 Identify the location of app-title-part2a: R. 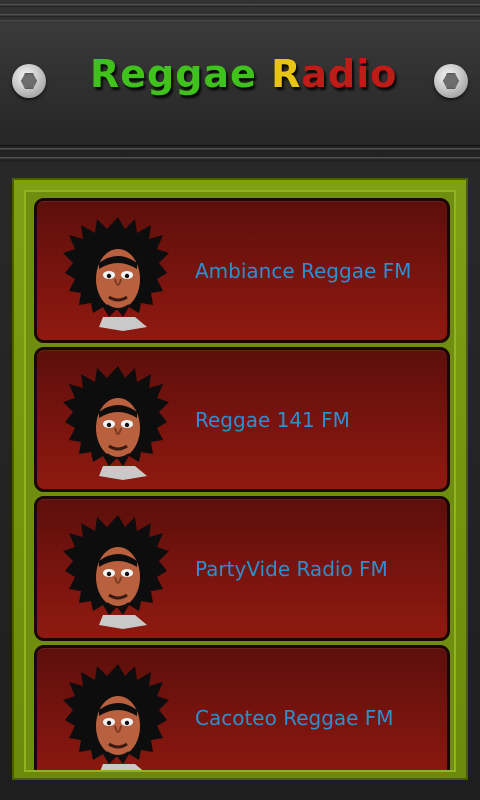
(286, 74).